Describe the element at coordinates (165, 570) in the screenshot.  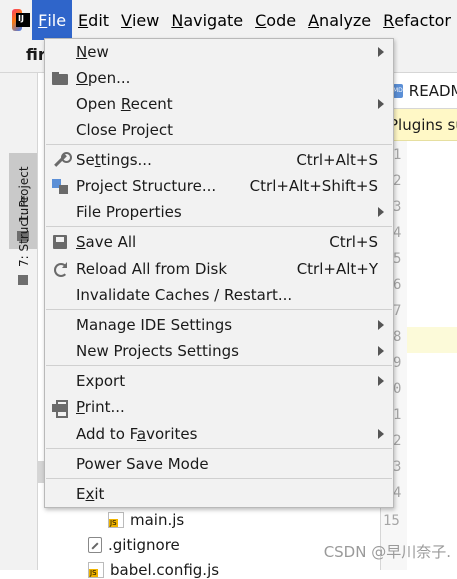
I see `tree-item-label: babel.config.js` at that location.